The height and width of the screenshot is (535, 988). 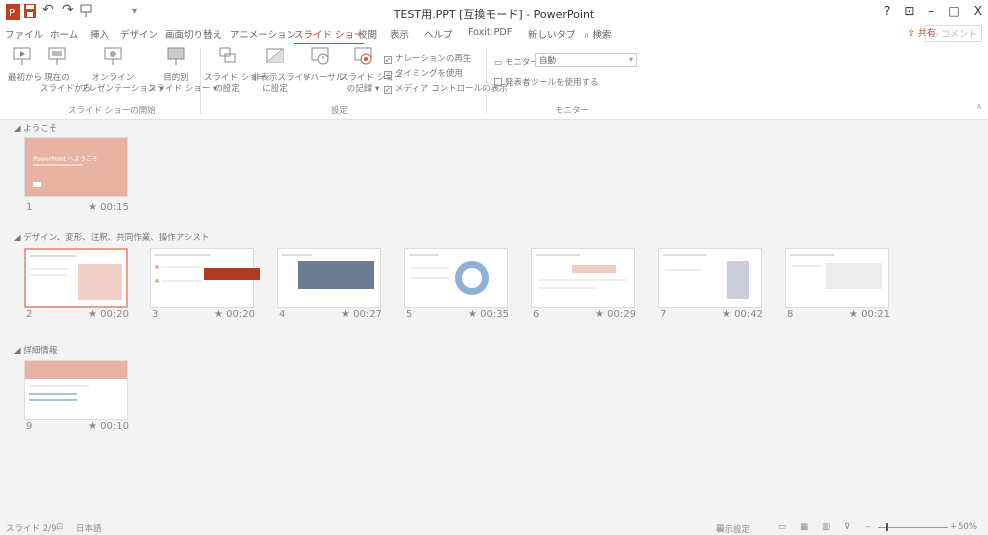 What do you see at coordinates (108, 207) in the screenshot?
I see `slide-timing: ★ 00:15` at bounding box center [108, 207].